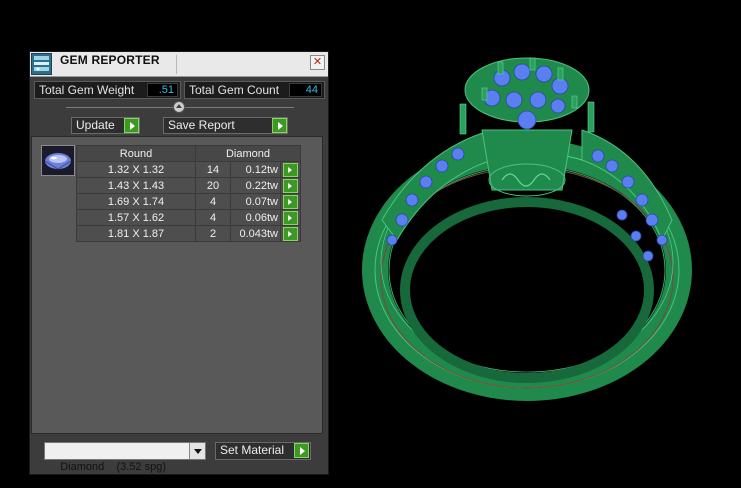 The height and width of the screenshot is (488, 741). I want to click on table-row: 1.32 X 1.32 14 0.12tw, so click(188, 169).